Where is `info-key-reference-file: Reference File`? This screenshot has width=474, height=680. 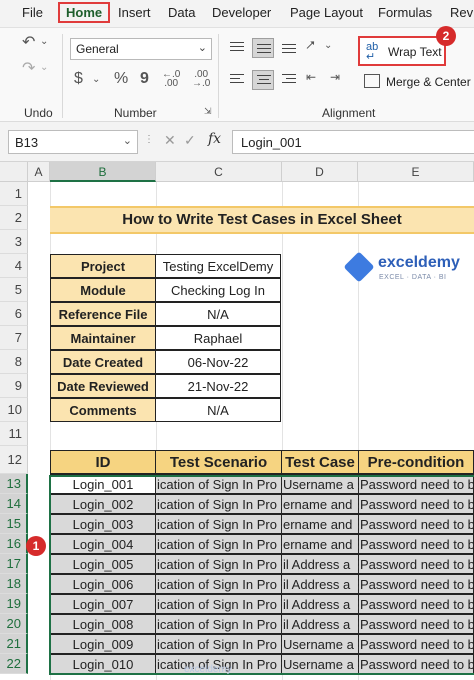 info-key-reference-file: Reference File is located at coordinates (103, 314).